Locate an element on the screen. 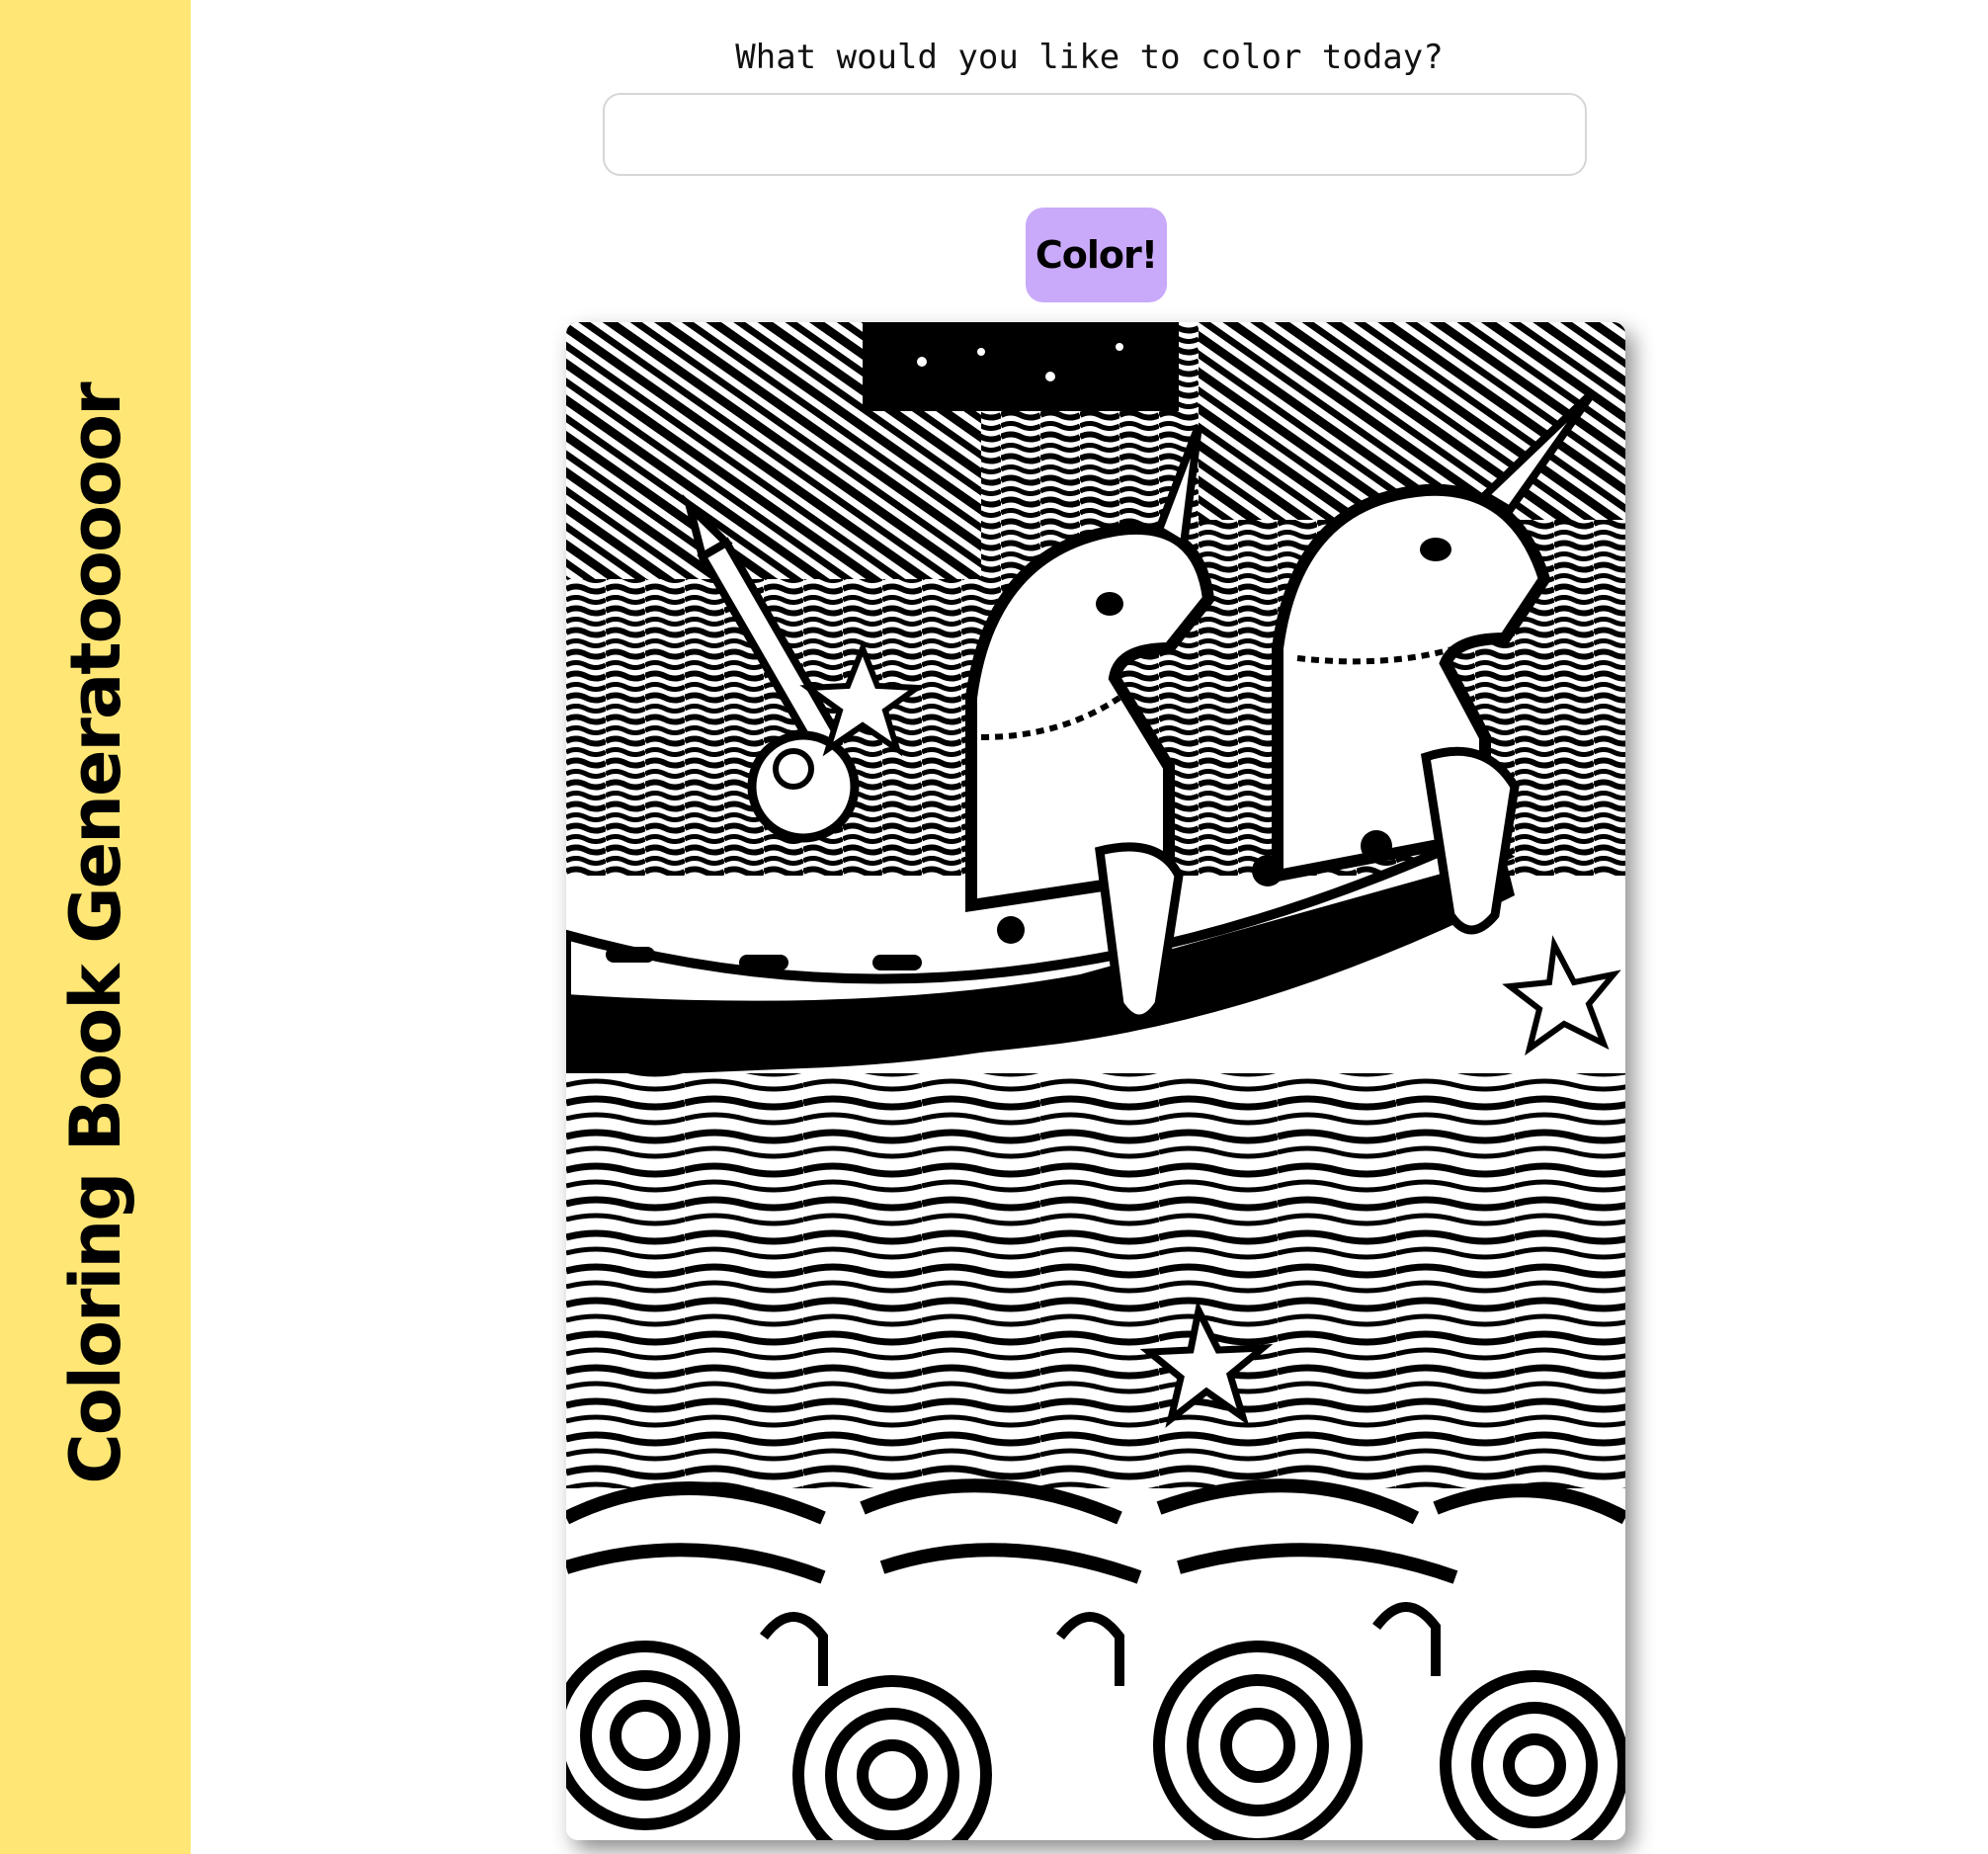 The width and height of the screenshot is (1988, 1854). app-title: Coloring Book Generatooooor is located at coordinates (95, 933).